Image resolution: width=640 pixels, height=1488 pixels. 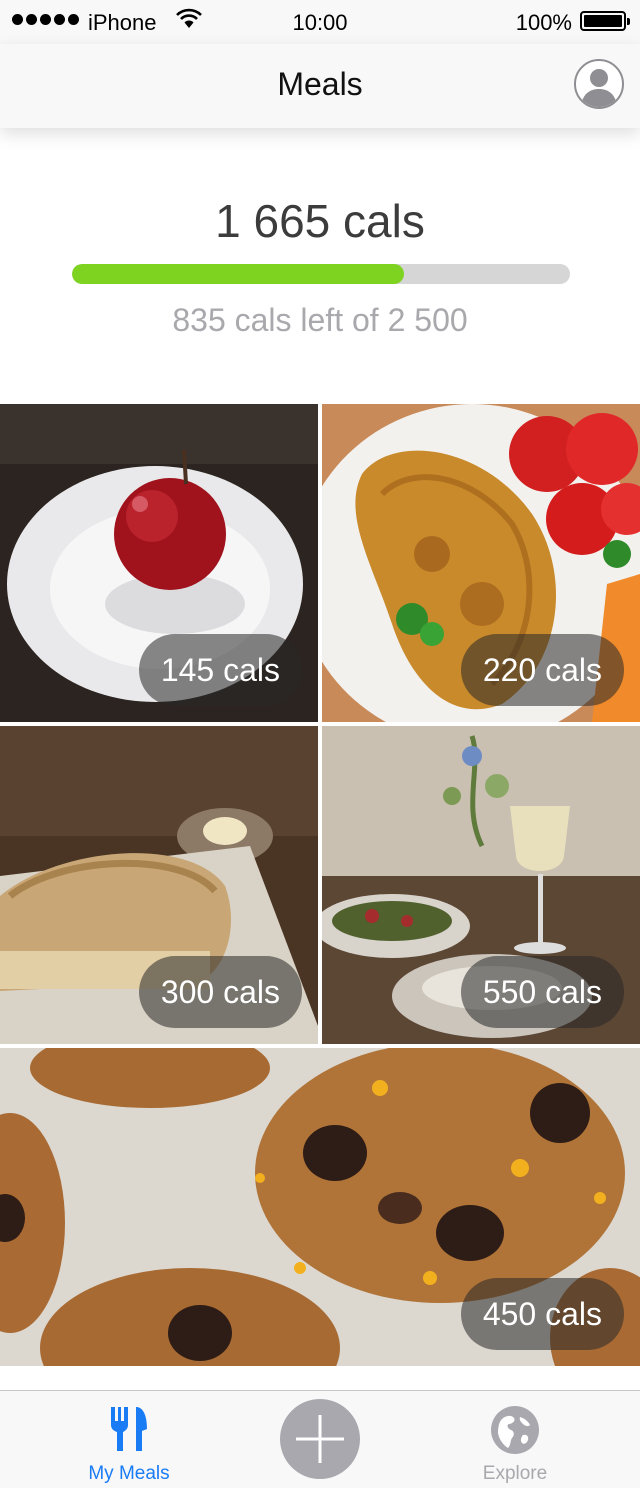 What do you see at coordinates (515, 1430) in the screenshot?
I see `globe-icon` at bounding box center [515, 1430].